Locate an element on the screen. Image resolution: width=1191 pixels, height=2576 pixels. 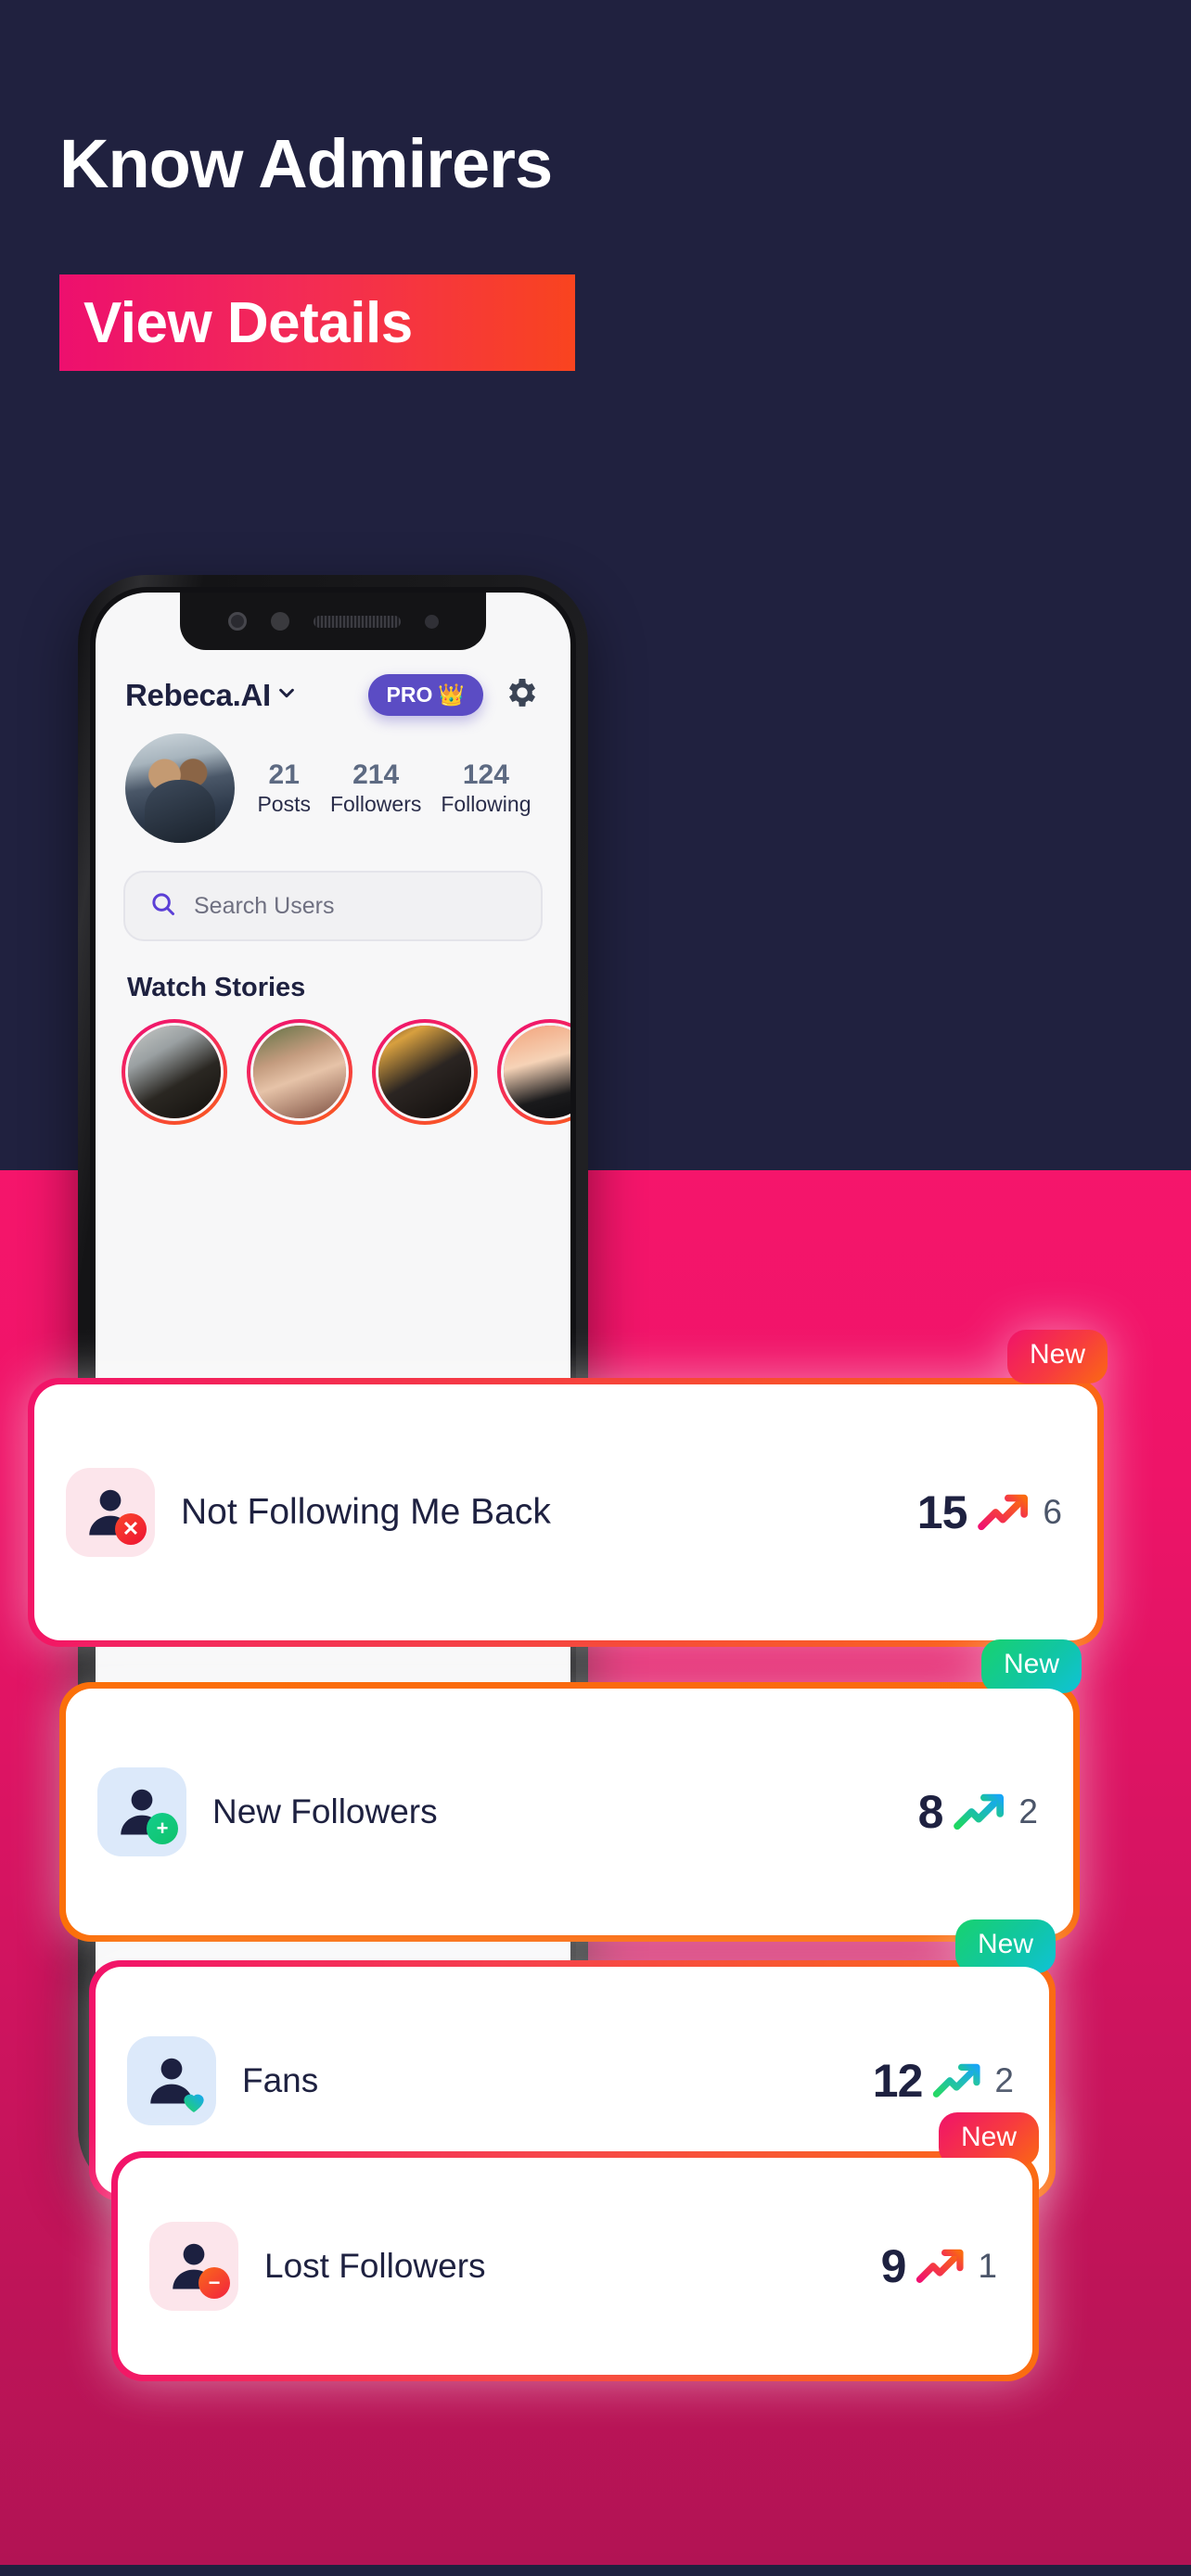
card-label: New Followers is located at coordinates (325, 1811).